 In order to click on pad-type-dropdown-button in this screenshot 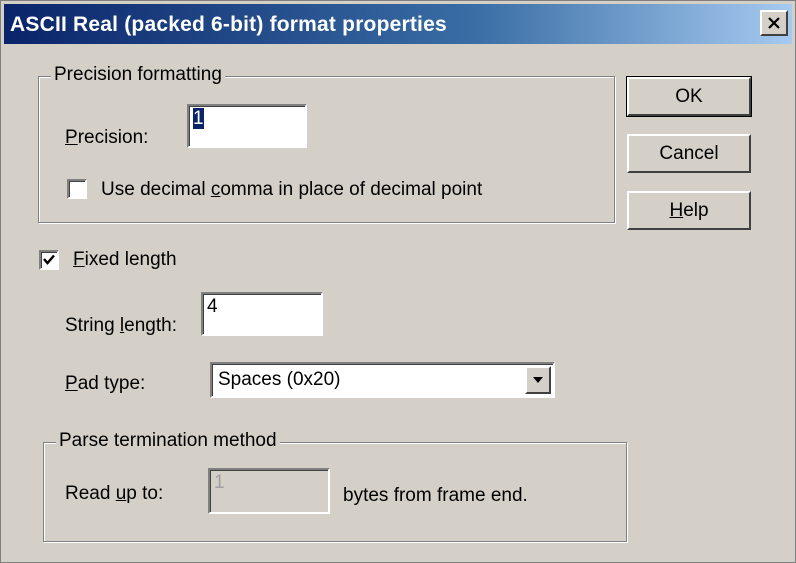, I will do `click(538, 380)`.